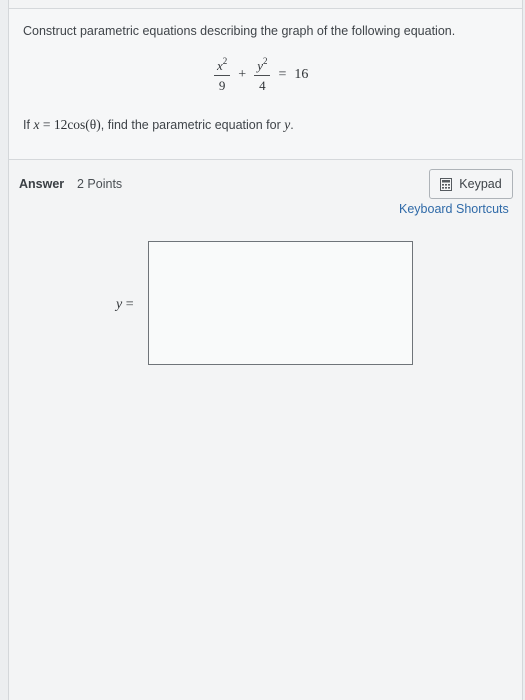  Describe the element at coordinates (242, 74) in the screenshot. I see `plus-sign: +` at that location.